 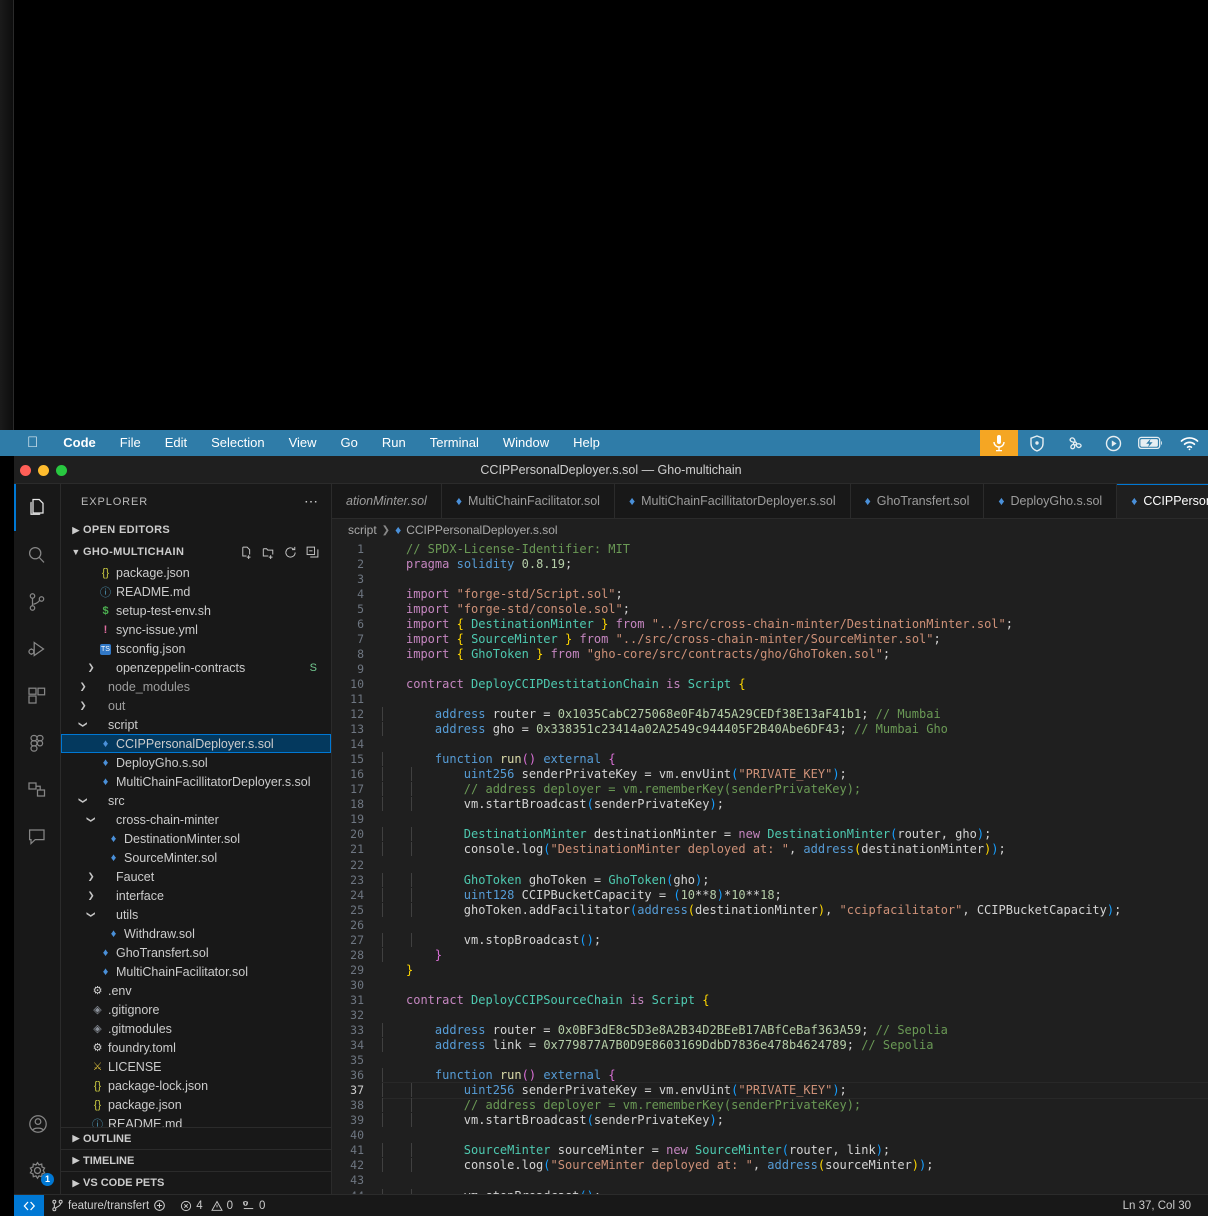 What do you see at coordinates (770, 578) in the screenshot?
I see `code-line: 3` at bounding box center [770, 578].